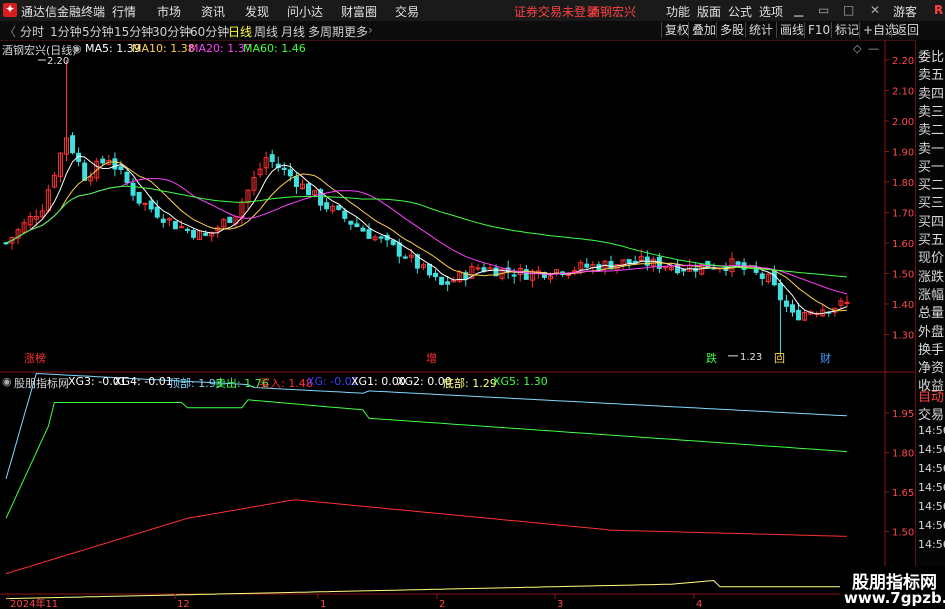 The width and height of the screenshot is (945, 609). I want to click on menu-ask: 问小达, so click(305, 11).